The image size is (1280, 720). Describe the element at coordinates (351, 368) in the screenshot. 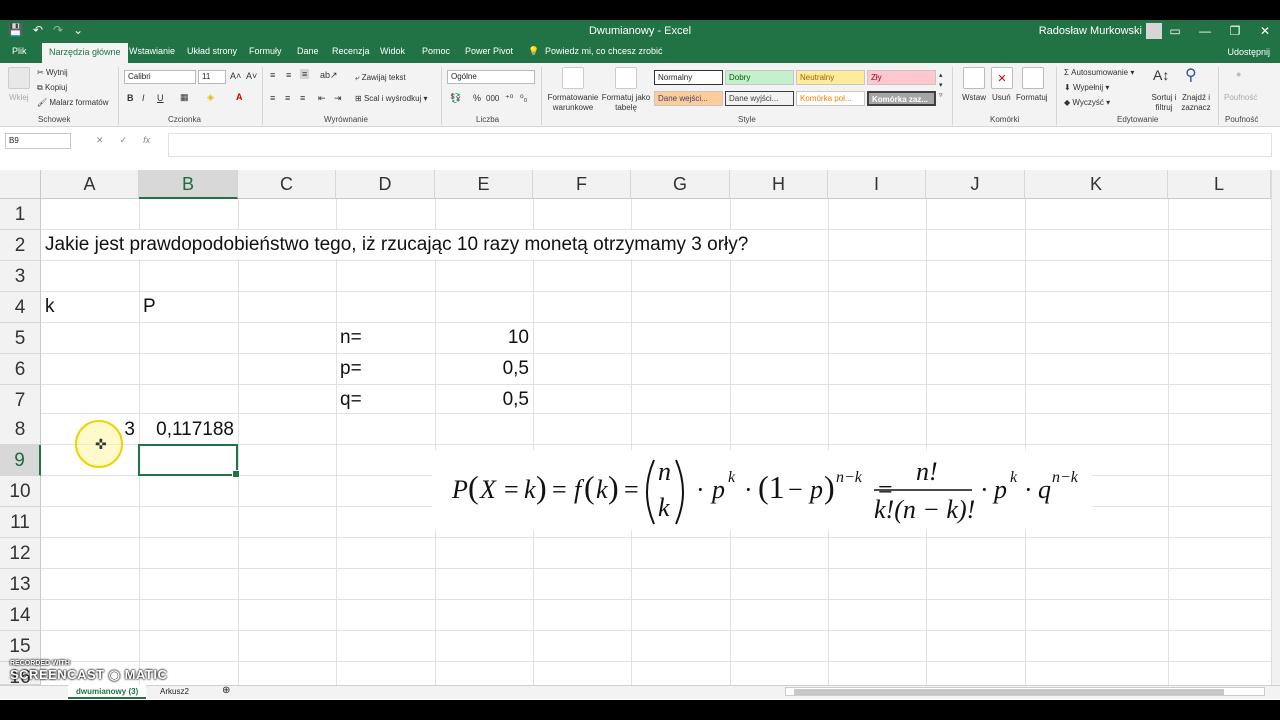

I see `cell-d6: p=` at that location.